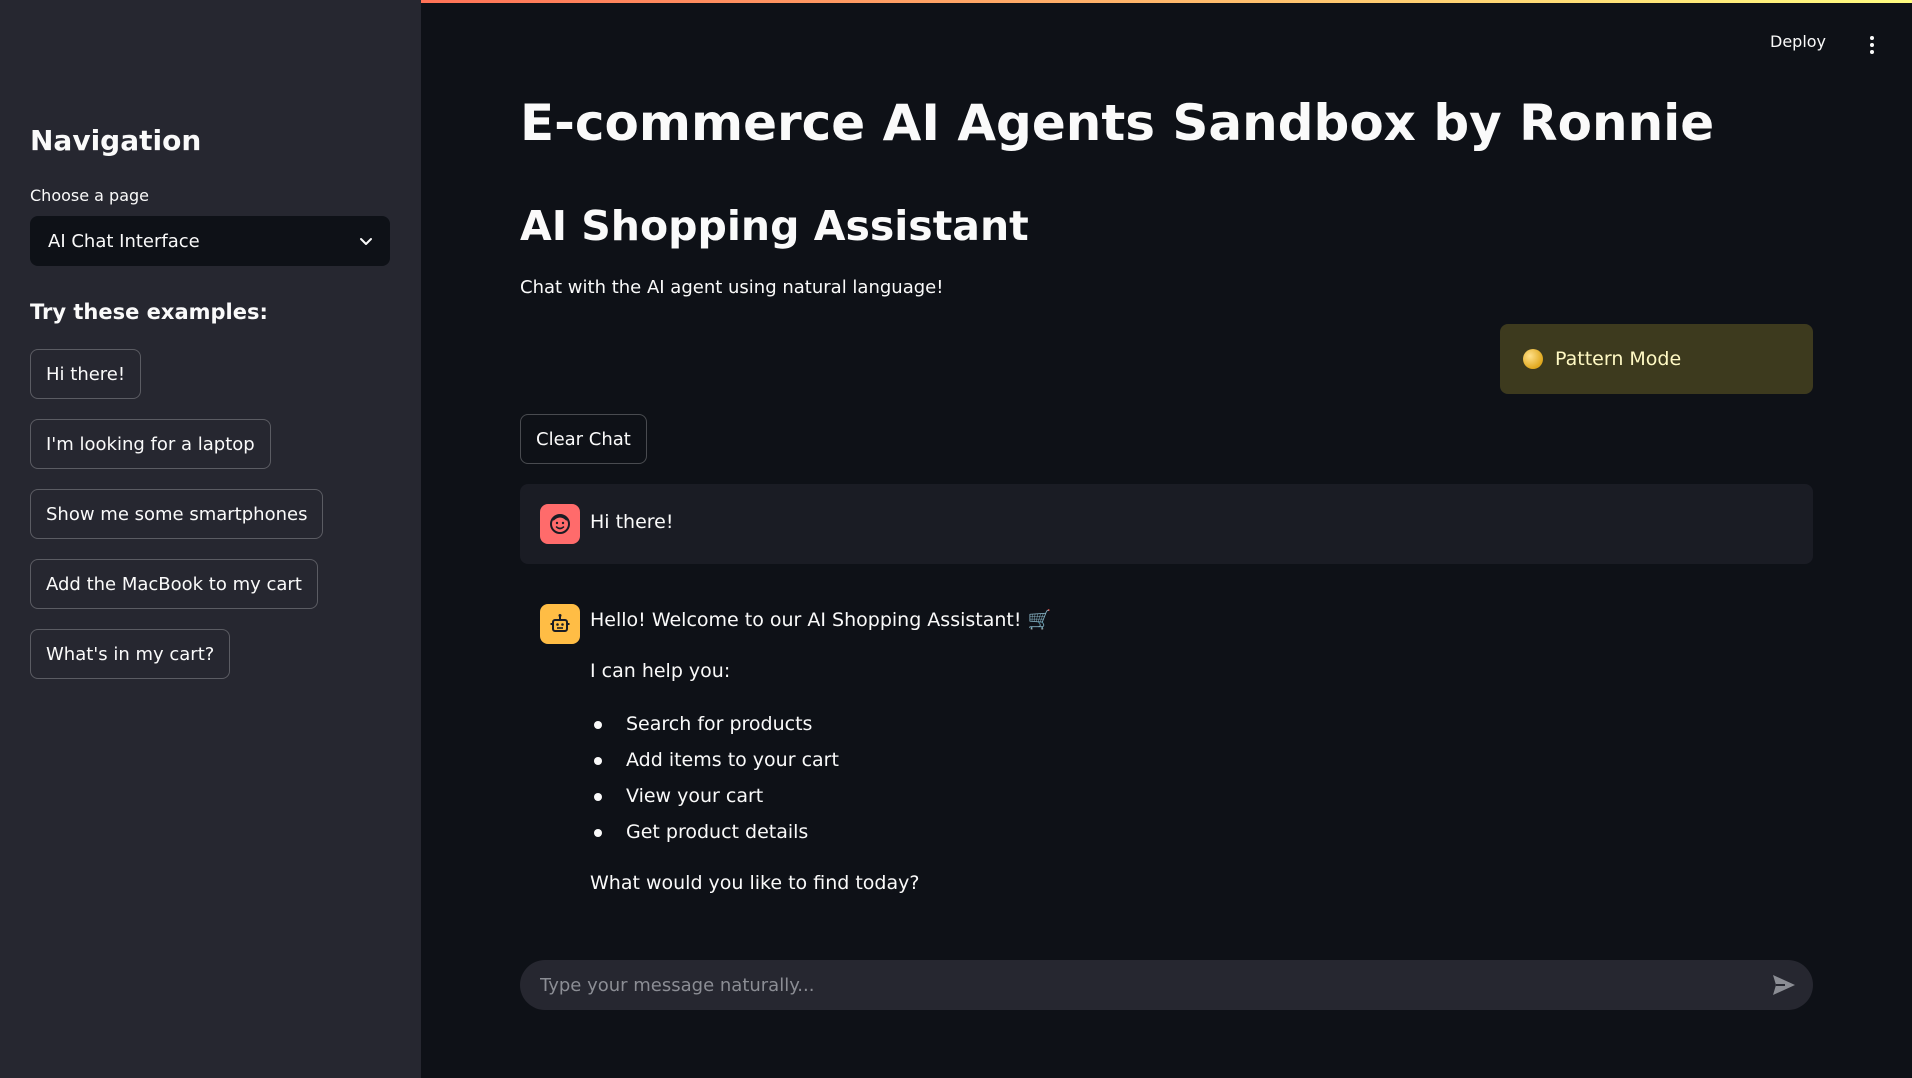 The height and width of the screenshot is (1078, 1912). I want to click on list-item: Add items to your cart, so click(714, 764).